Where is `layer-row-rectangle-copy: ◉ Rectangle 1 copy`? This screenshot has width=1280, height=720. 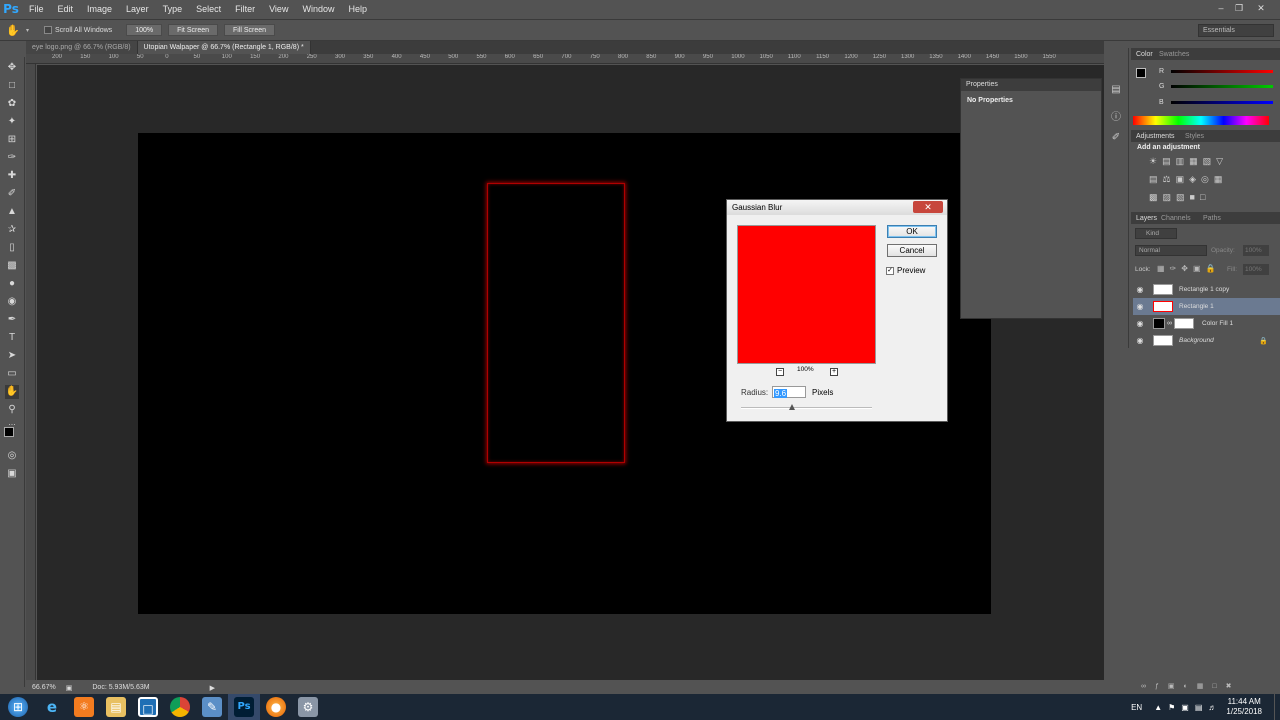
layer-row-rectangle-copy: ◉ Rectangle 1 copy is located at coordinates (1206, 289).